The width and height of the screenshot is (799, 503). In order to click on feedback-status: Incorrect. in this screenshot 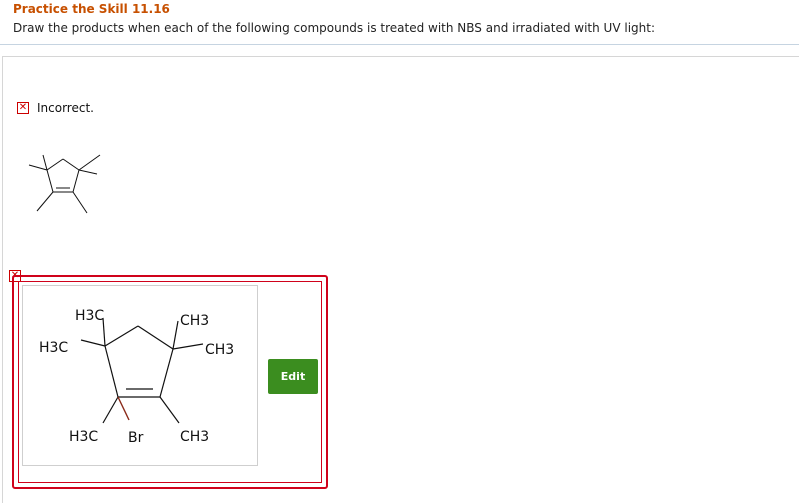, I will do `click(65, 108)`.